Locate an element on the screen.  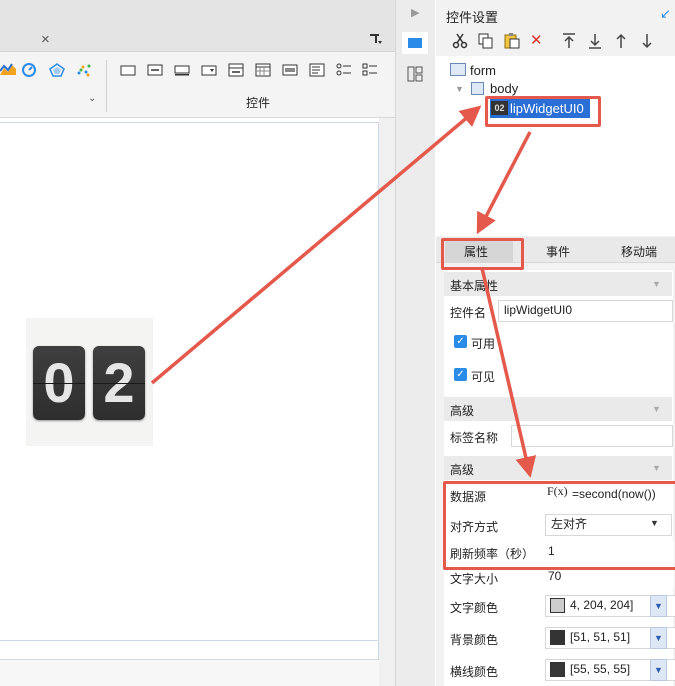
widget-toolbar is located at coordinates (197, 85).